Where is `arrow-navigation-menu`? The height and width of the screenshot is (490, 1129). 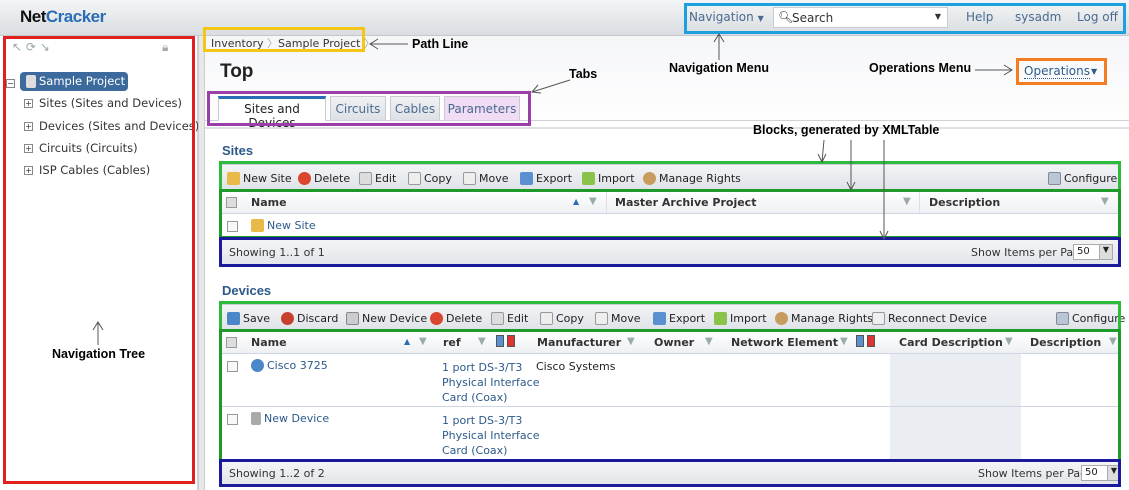 arrow-navigation-menu is located at coordinates (719, 46).